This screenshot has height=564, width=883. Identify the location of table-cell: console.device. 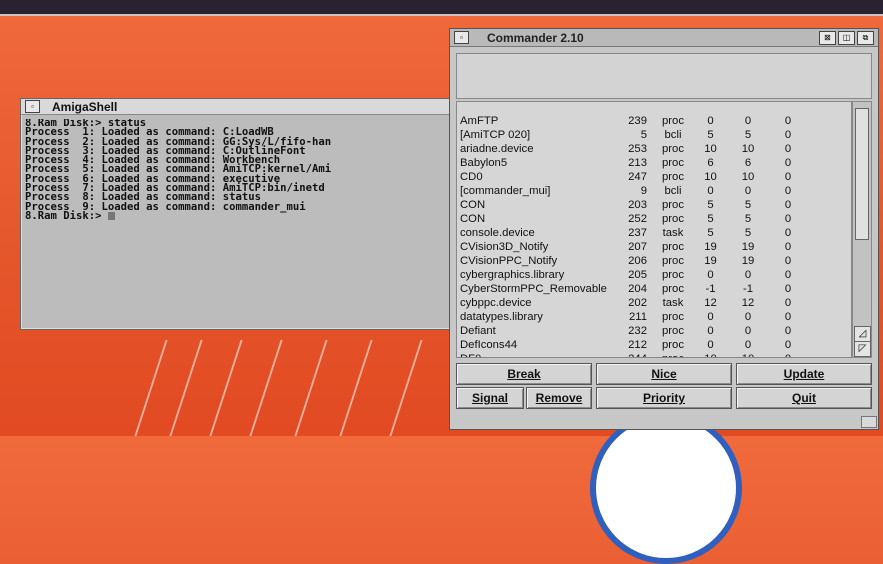
(497, 233).